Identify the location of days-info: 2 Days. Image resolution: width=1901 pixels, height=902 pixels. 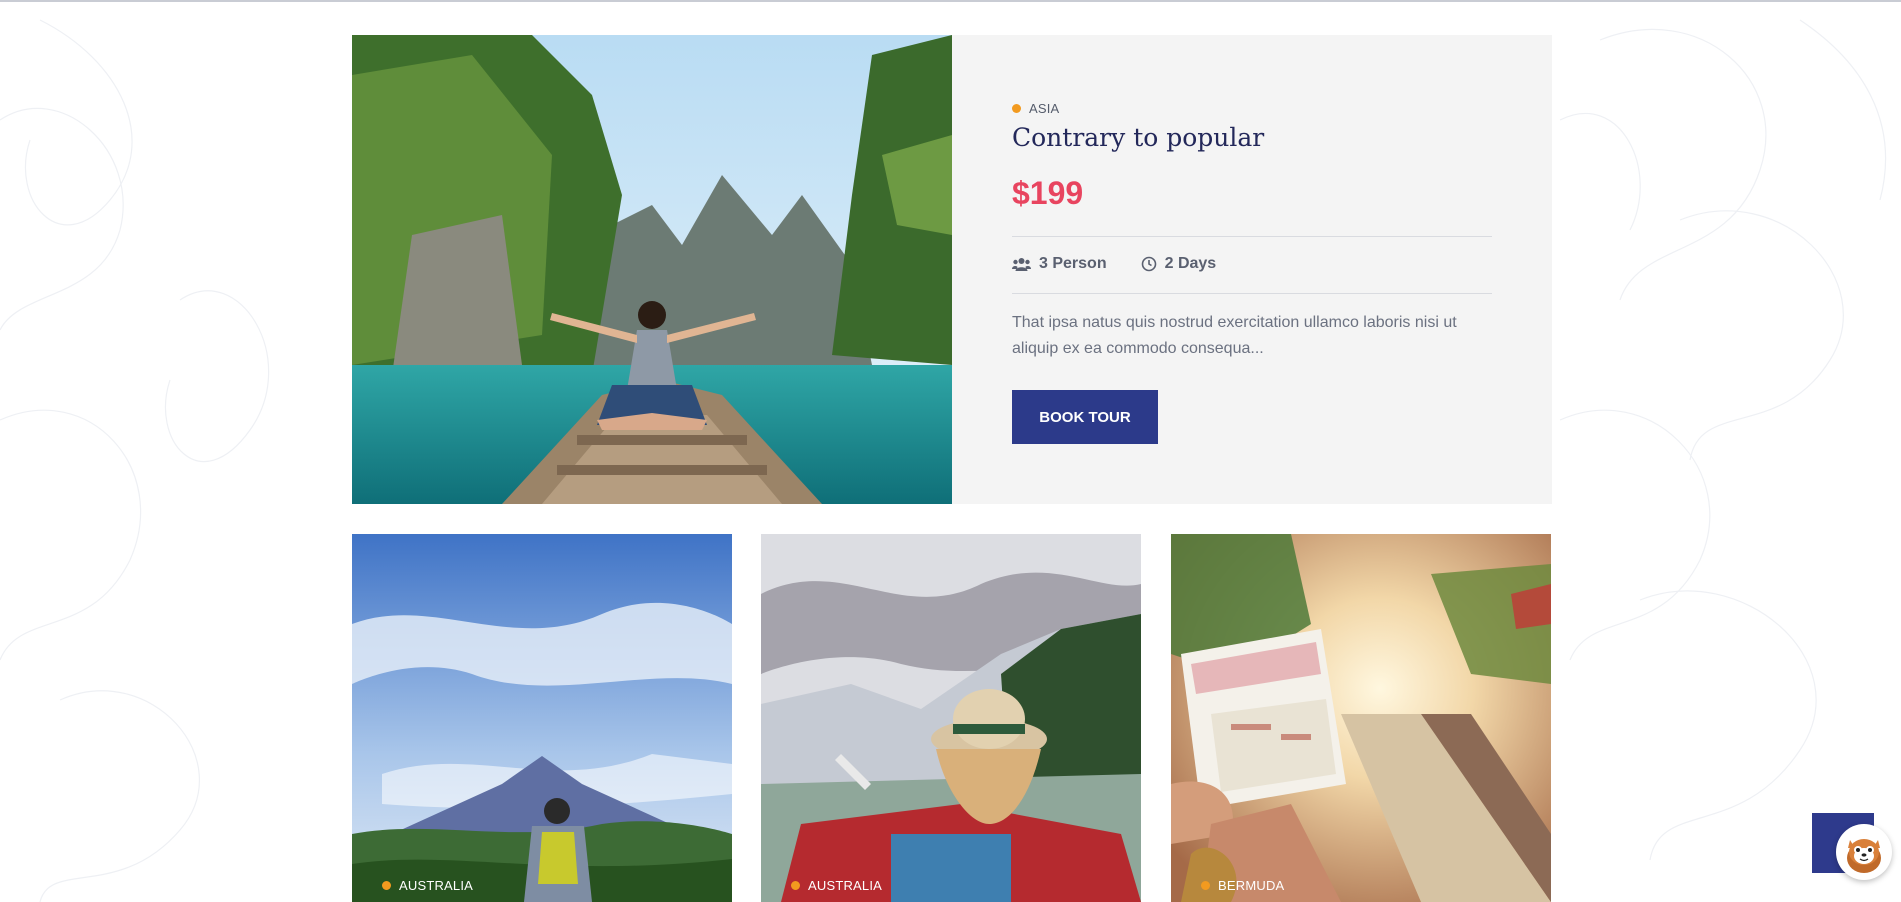
(1179, 264).